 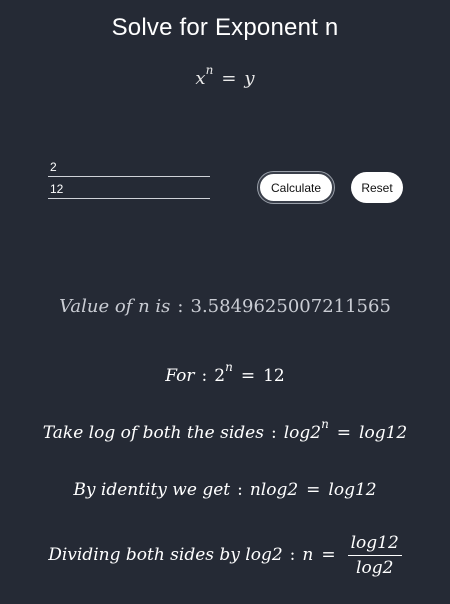 I want to click on formula-exponent: n, so click(x=209, y=70).